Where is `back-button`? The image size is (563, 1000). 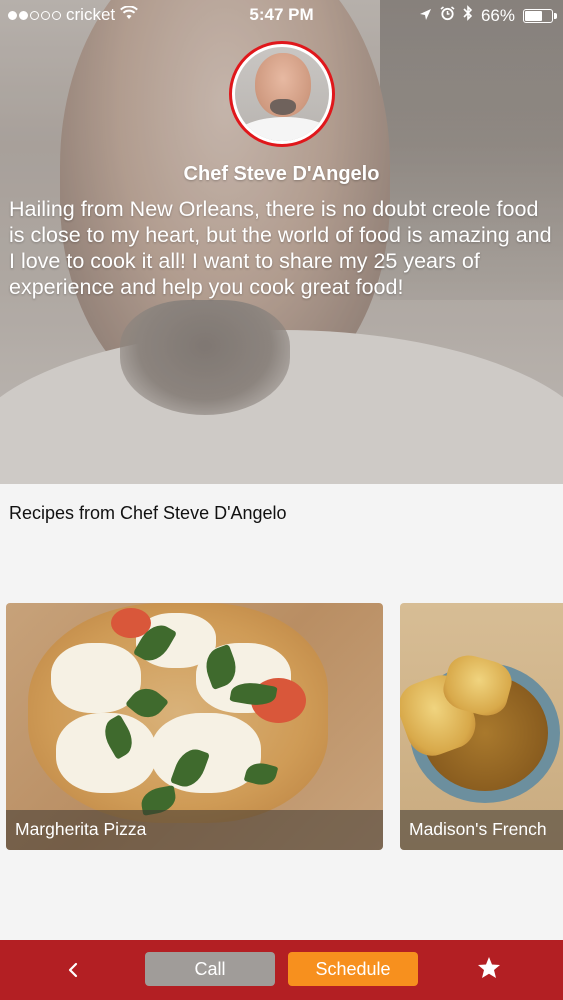
back-button is located at coordinates (73, 970).